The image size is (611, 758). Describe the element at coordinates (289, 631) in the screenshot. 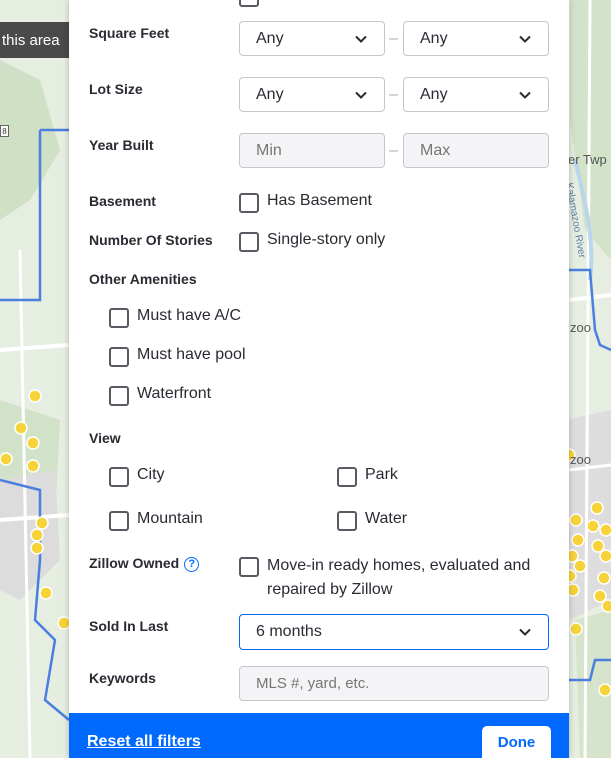

I see `sold-in-last-value: 6 months` at that location.